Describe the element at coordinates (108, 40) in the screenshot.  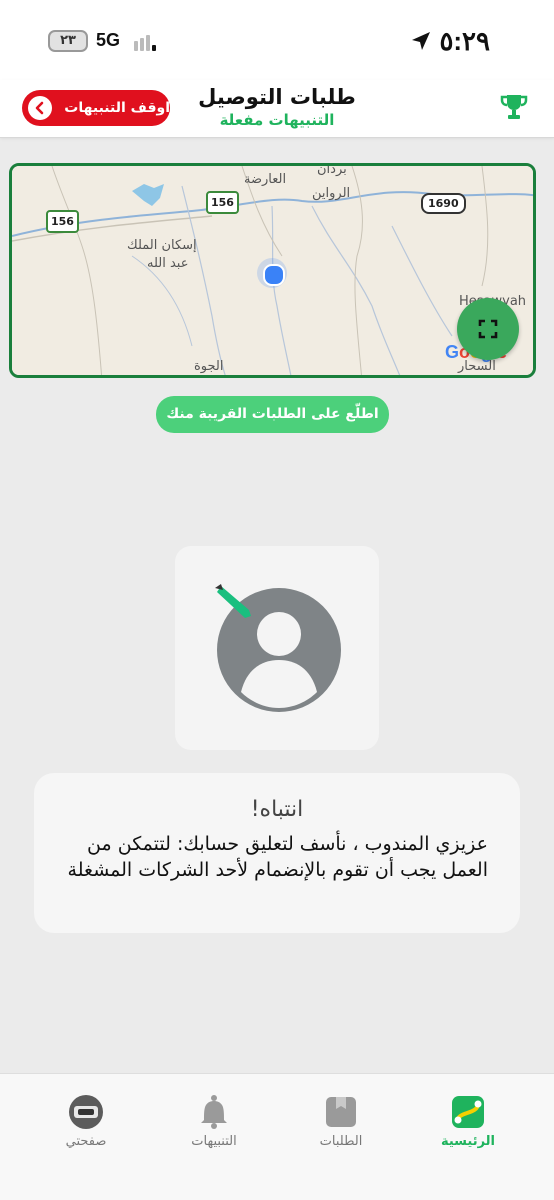
I see `network-type: 5G` at that location.